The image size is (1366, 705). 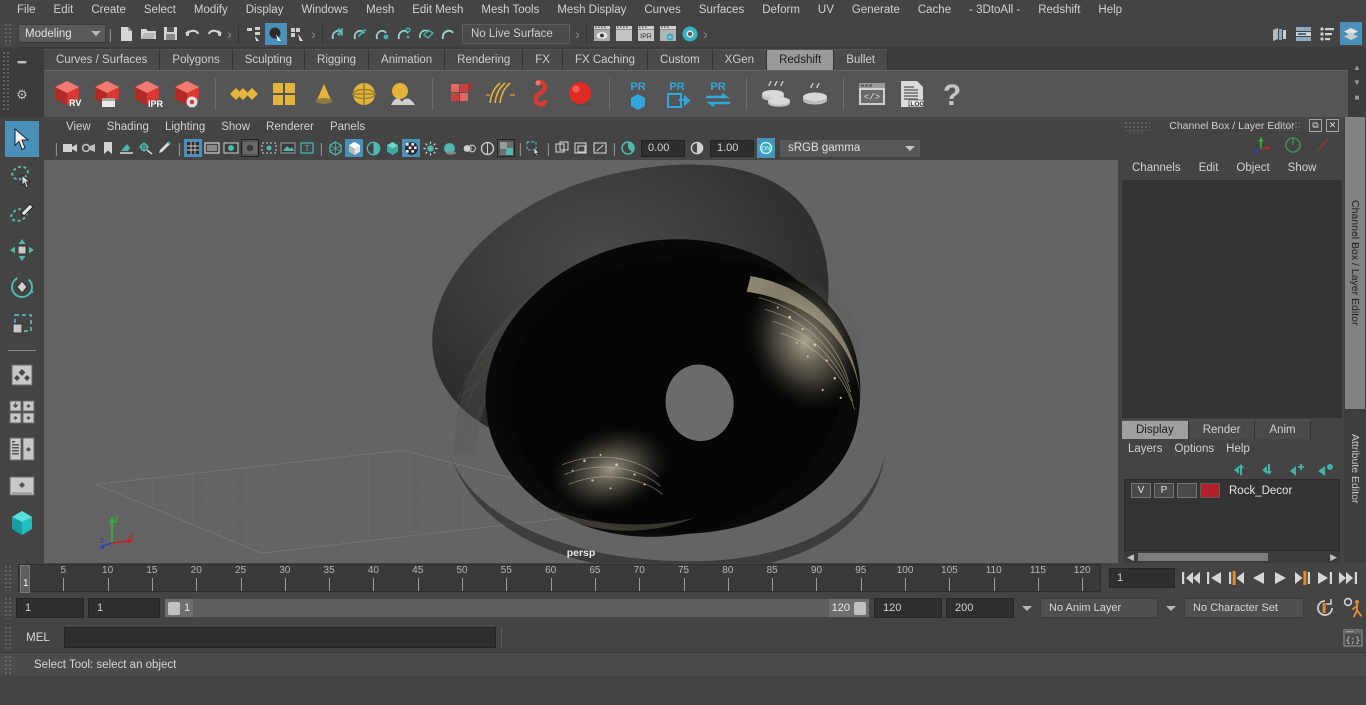 I want to click on smooth-shade-icon, so click(x=354, y=148).